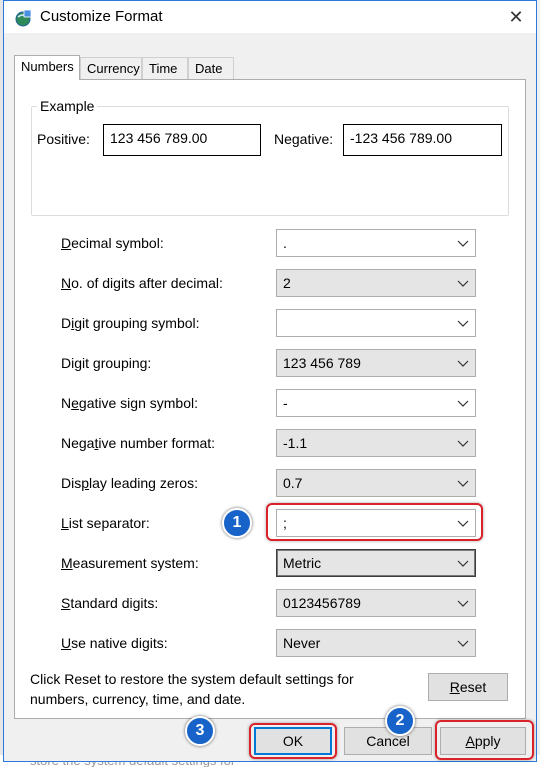 The width and height of the screenshot is (540, 767). What do you see at coordinates (376, 243) in the screenshot?
I see `decimal-symbol-combo: .` at bounding box center [376, 243].